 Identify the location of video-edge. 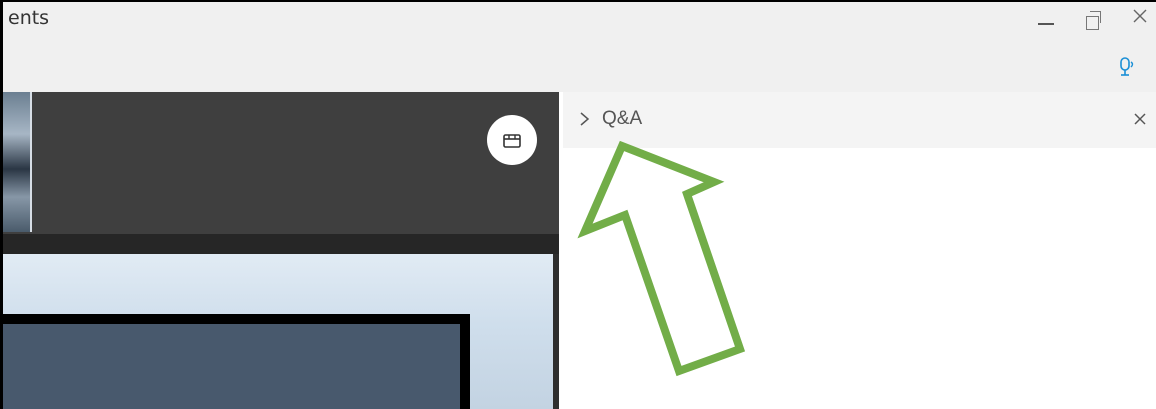
(556, 331).